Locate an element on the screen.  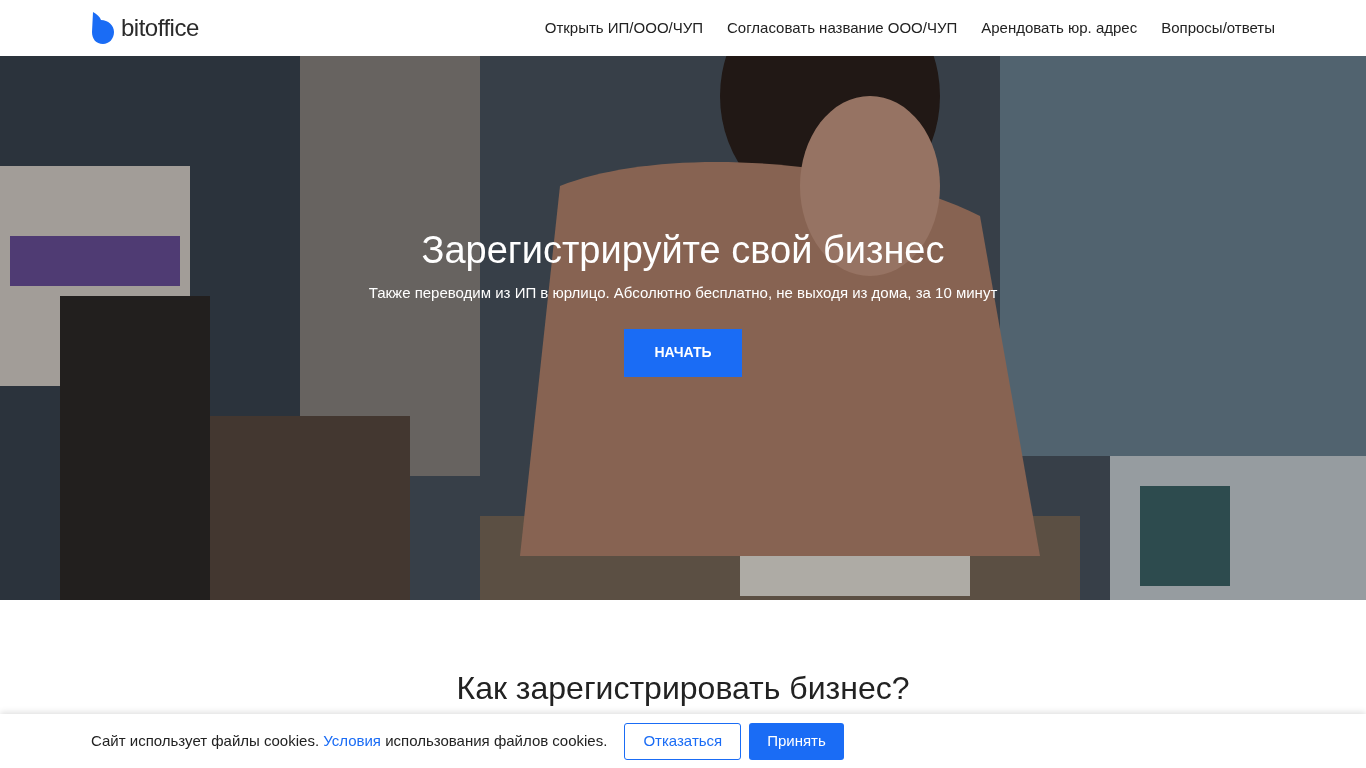
nav-link: Арендовать юр. адрес is located at coordinates (1059, 28).